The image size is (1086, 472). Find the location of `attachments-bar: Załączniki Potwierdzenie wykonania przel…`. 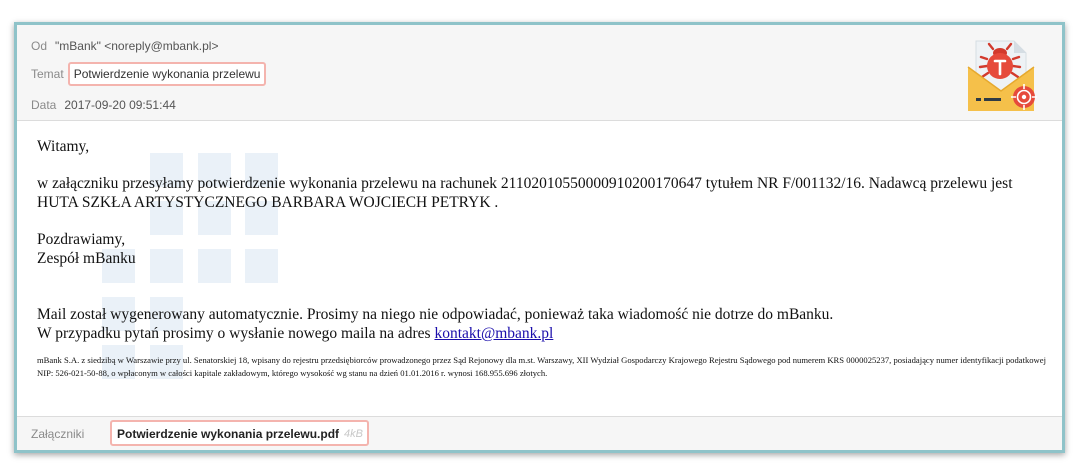

attachments-bar: Załączniki Potwierdzenie wykonania przel… is located at coordinates (539, 433).